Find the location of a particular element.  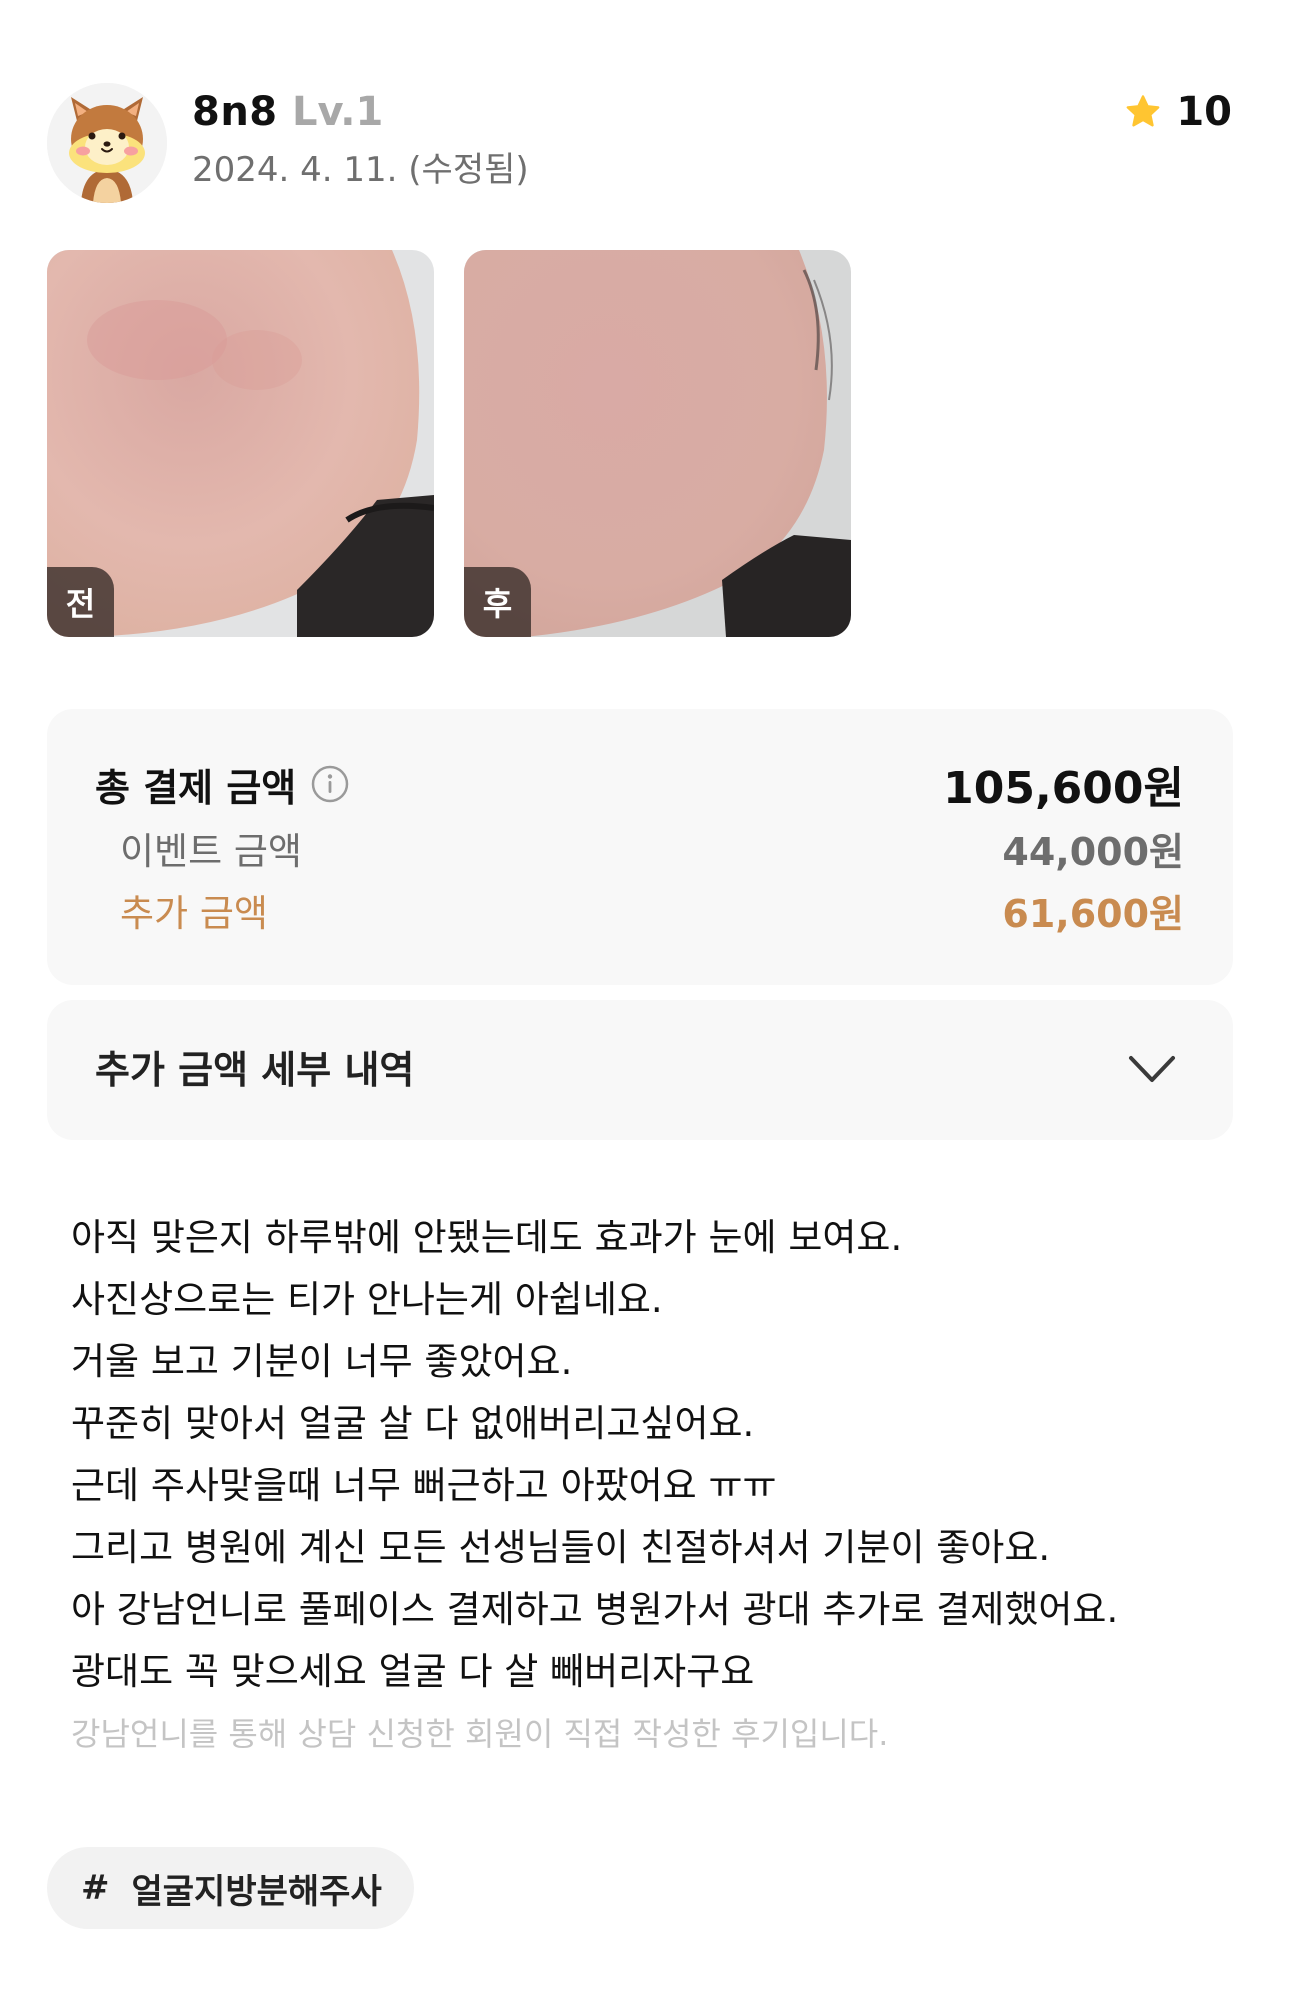

extra-price-row: 추가 금액 61,600원 is located at coordinates (645, 910).